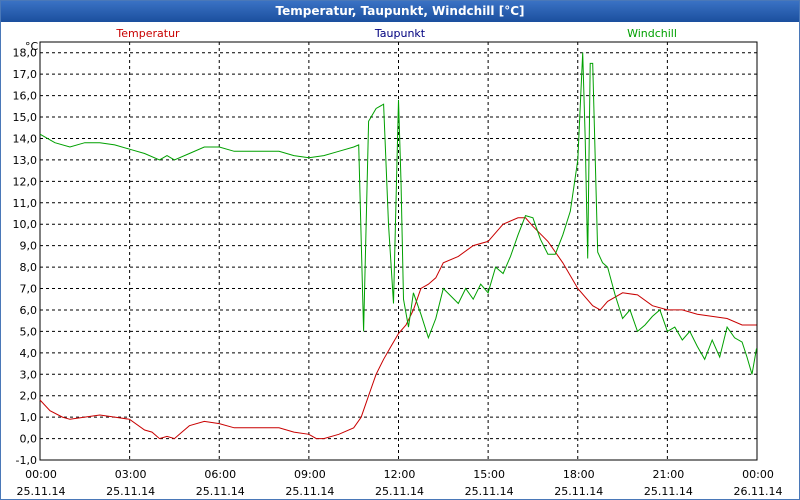 Image resolution: width=800 pixels, height=500 pixels. Describe the element at coordinates (25, 117) in the screenshot. I see `y-tick-label: 15,0` at that location.